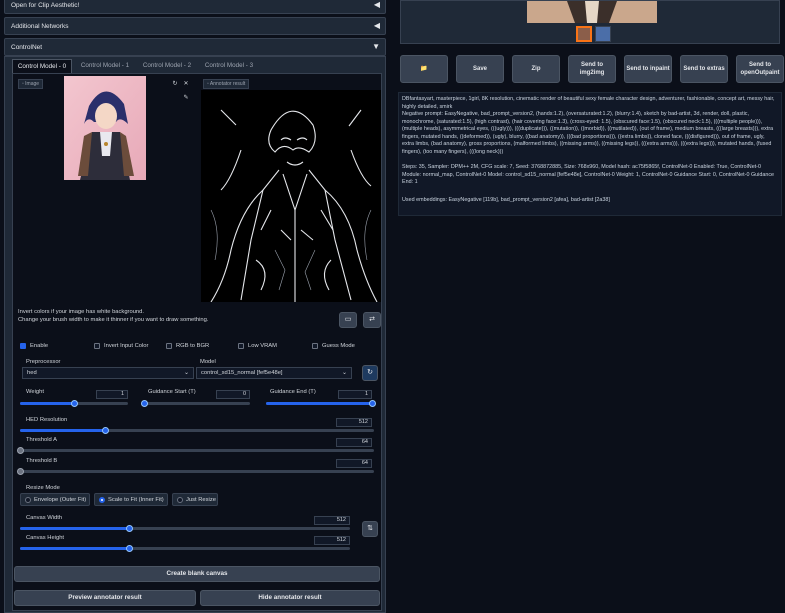 This screenshot has width=785, height=613. What do you see at coordinates (354, 463) in the screenshot?
I see `threshold-b-value: 64` at bounding box center [354, 463].